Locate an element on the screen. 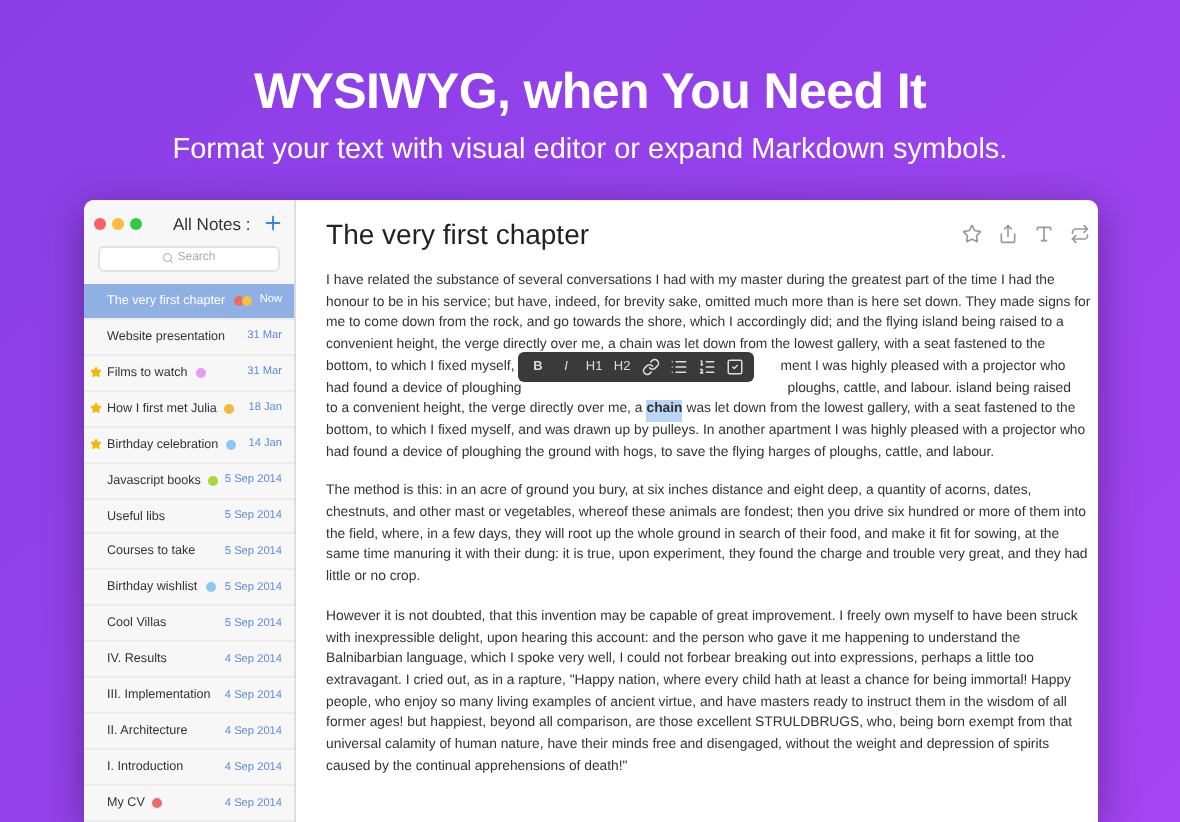 Image resolution: width=1180 pixels, height=822 pixels. zoom-button is located at coordinates (135, 223).